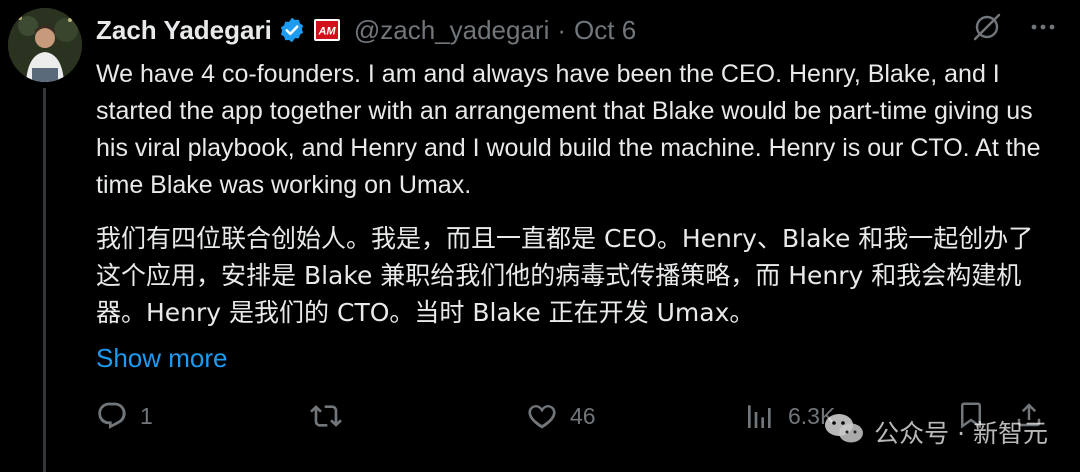 The height and width of the screenshot is (472, 1080). I want to click on avatar, so click(45, 45).